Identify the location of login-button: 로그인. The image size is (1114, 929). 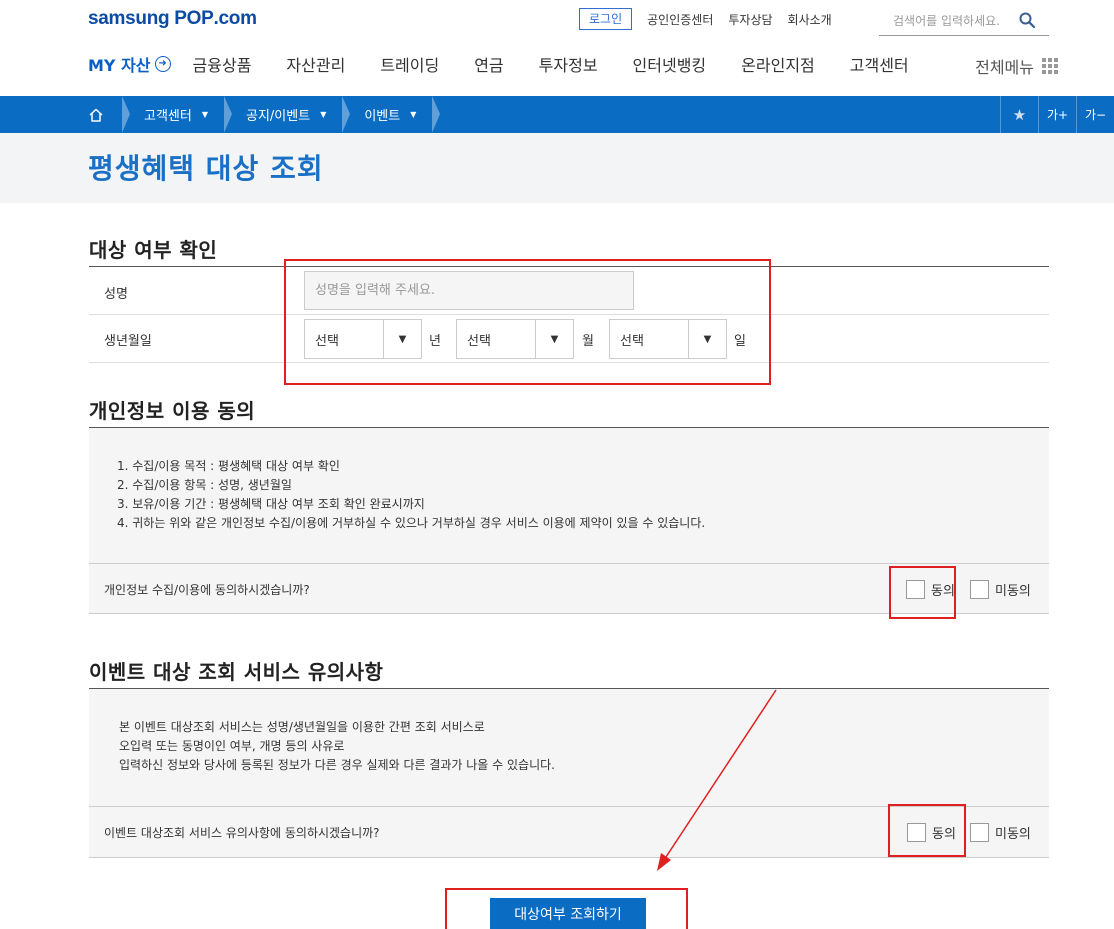
(606, 19).